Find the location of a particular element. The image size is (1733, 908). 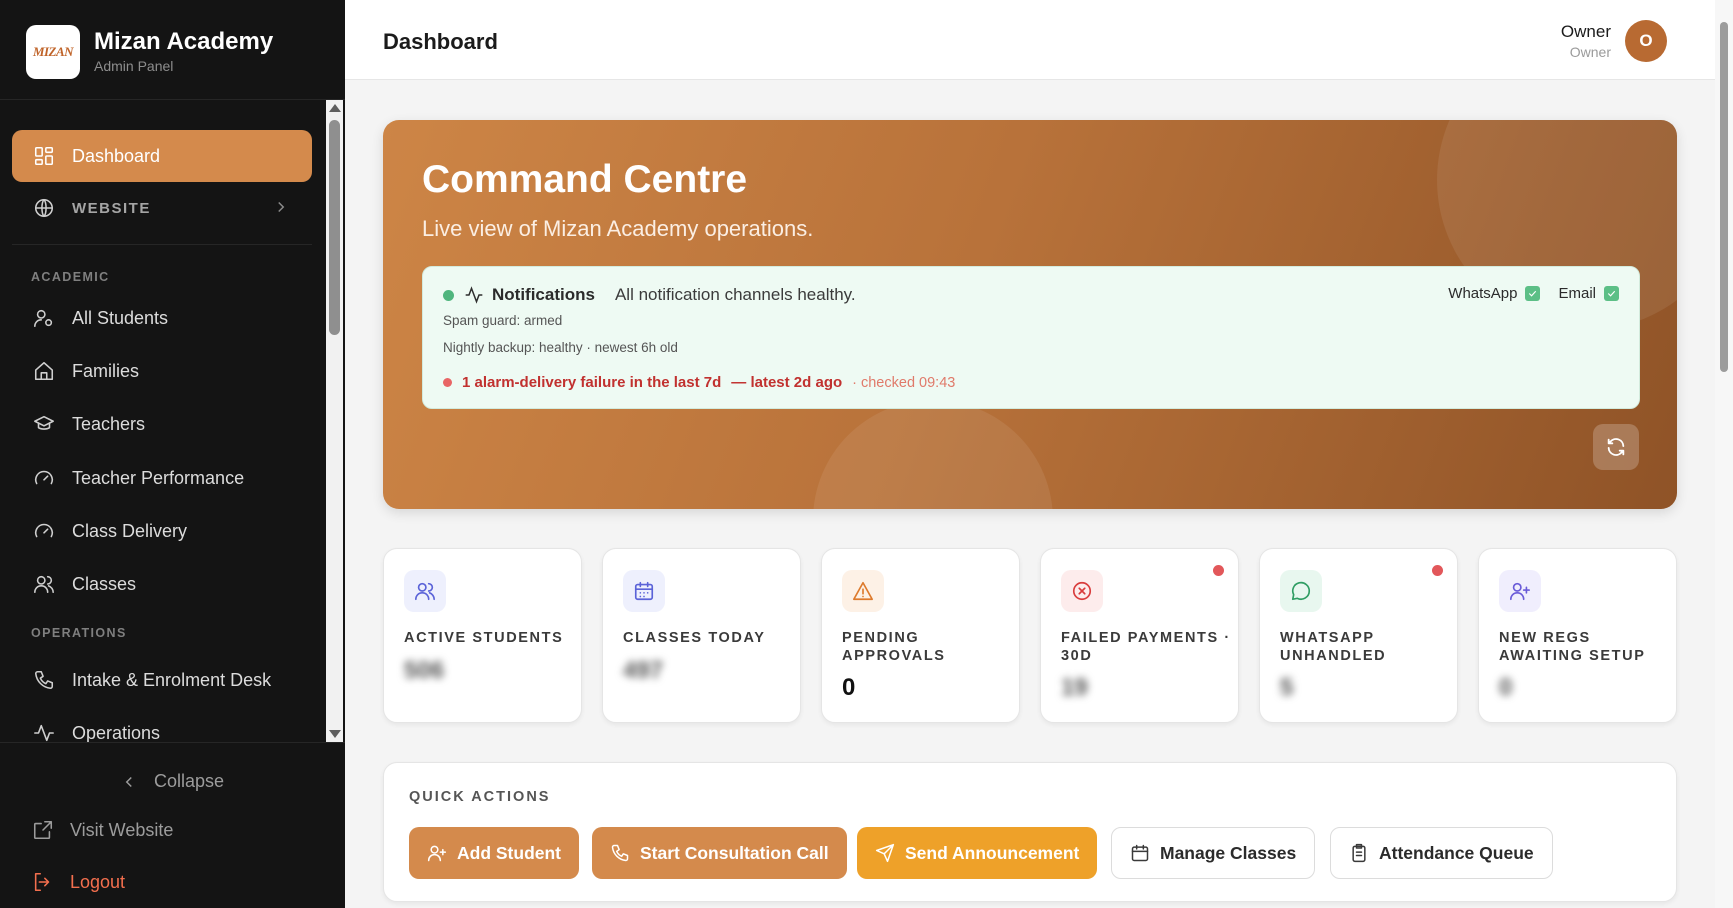

sidebar-item-teachers: Teachers is located at coordinates (162, 424).